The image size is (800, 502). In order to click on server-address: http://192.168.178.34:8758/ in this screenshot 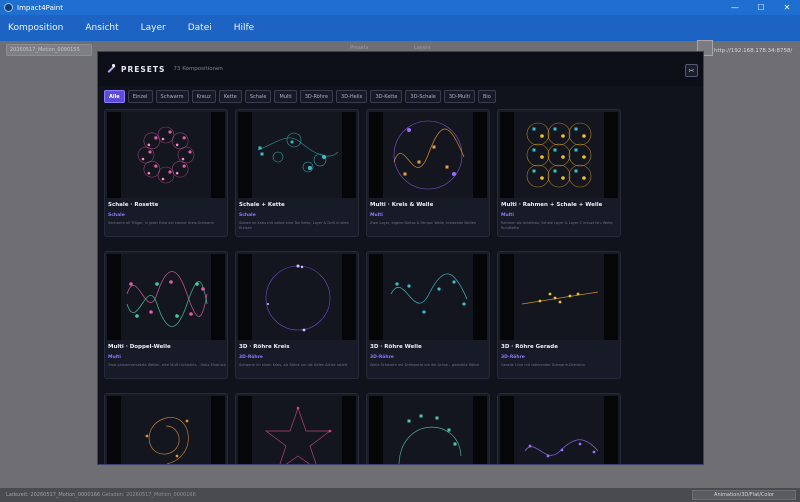, I will do `click(753, 51)`.